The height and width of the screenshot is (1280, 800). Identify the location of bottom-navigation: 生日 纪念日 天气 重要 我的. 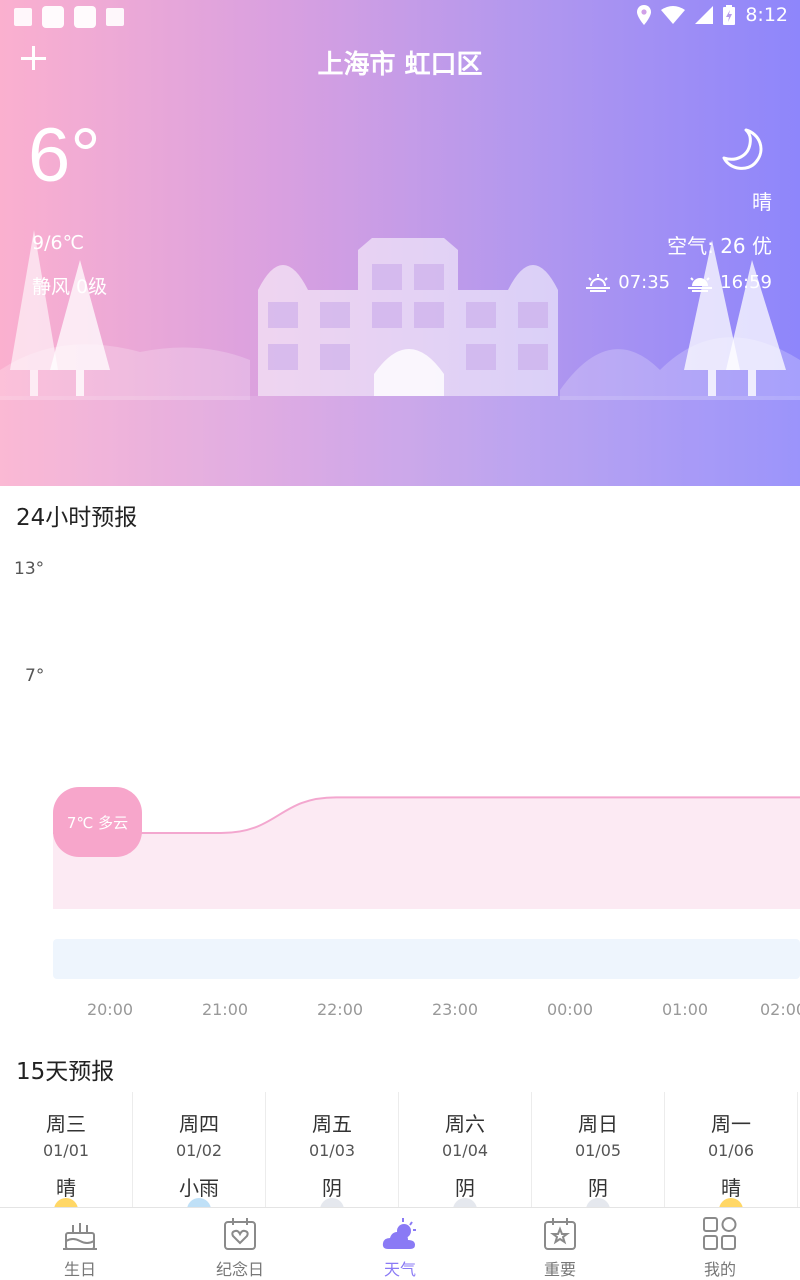
(400, 1243).